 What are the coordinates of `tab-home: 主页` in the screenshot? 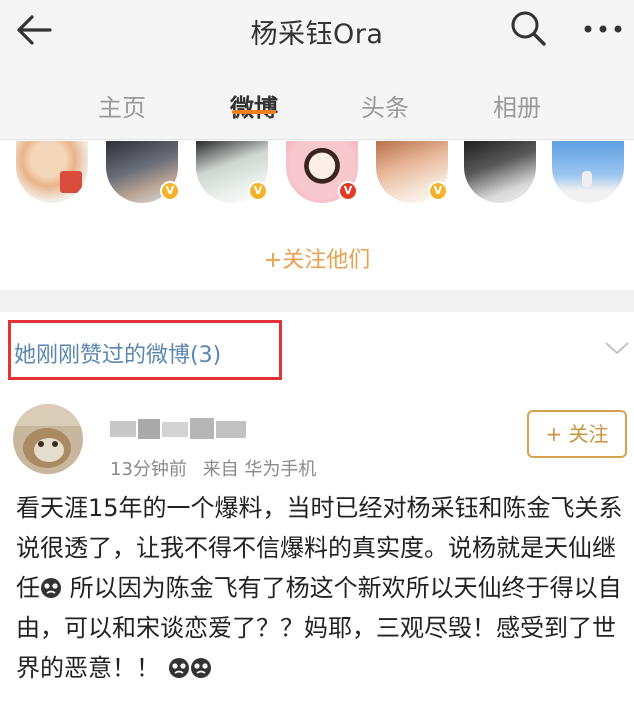 It's located at (122, 105).